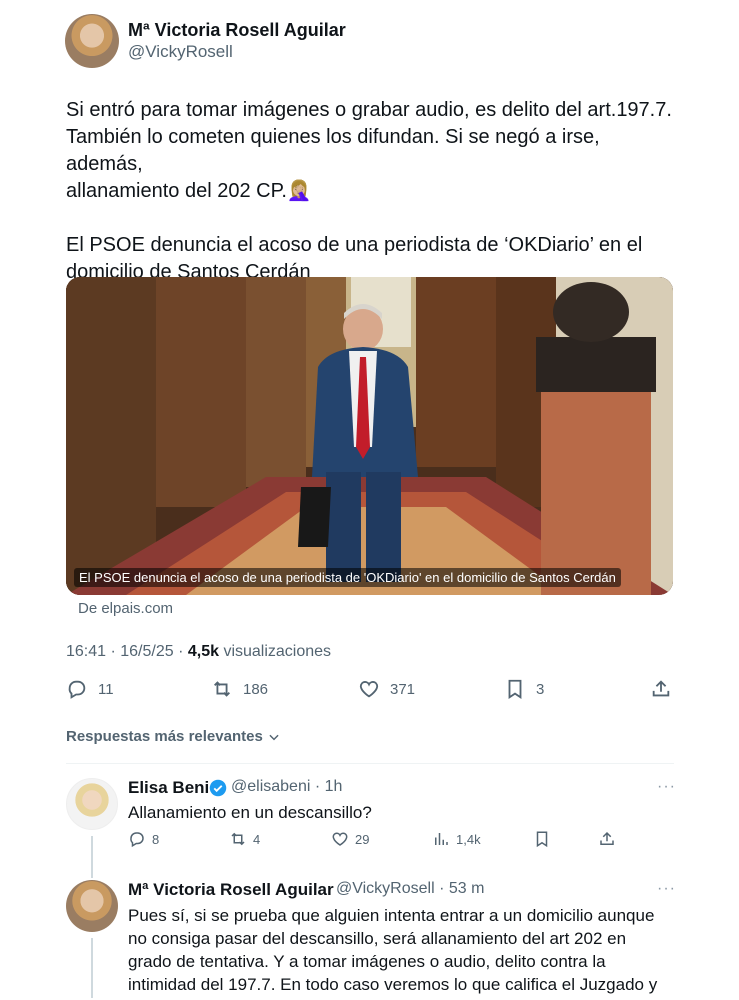  What do you see at coordinates (362, 839) in the screenshot?
I see `reply-like-count: 29` at bounding box center [362, 839].